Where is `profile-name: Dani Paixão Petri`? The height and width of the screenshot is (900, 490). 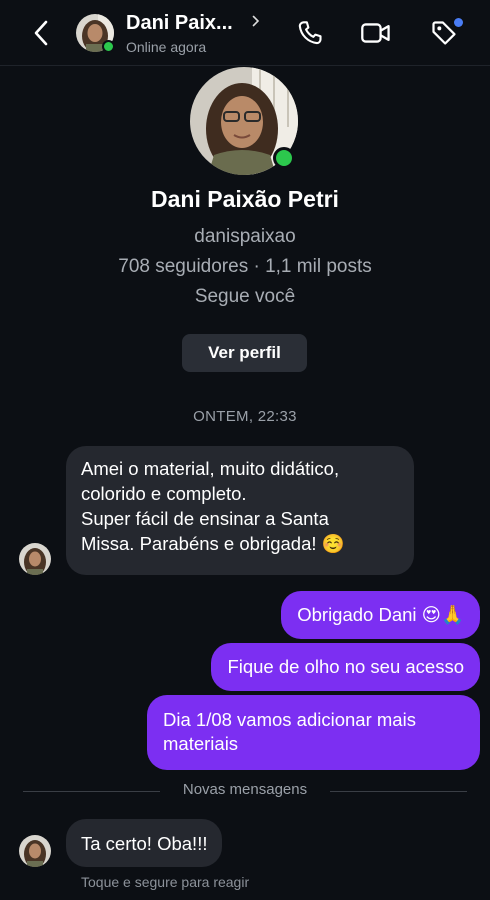
profile-name: Dani Paixão Petri is located at coordinates (245, 199).